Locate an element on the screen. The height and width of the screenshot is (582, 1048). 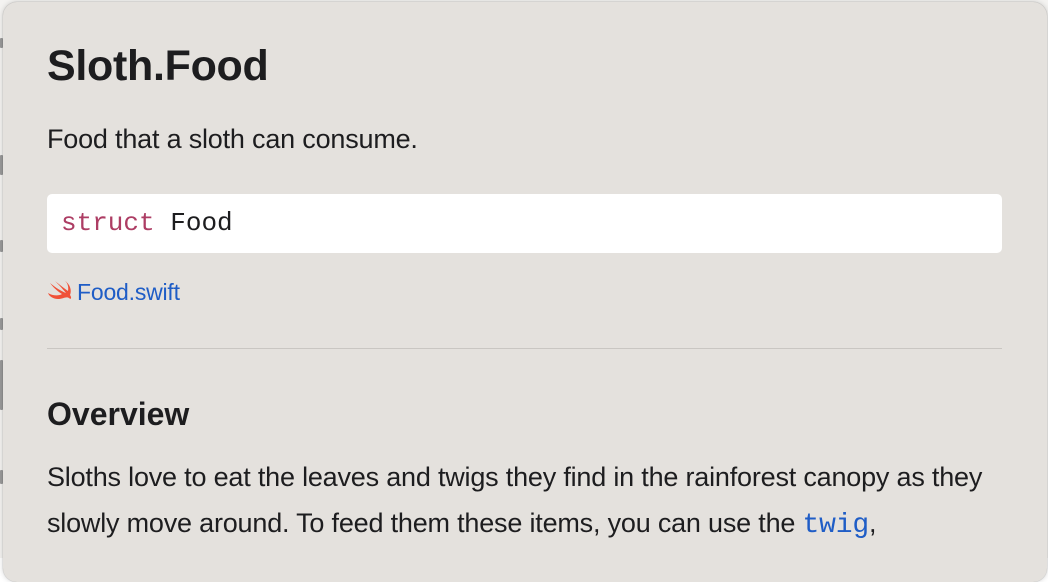
declaration-keyword: struct is located at coordinates (108, 223).